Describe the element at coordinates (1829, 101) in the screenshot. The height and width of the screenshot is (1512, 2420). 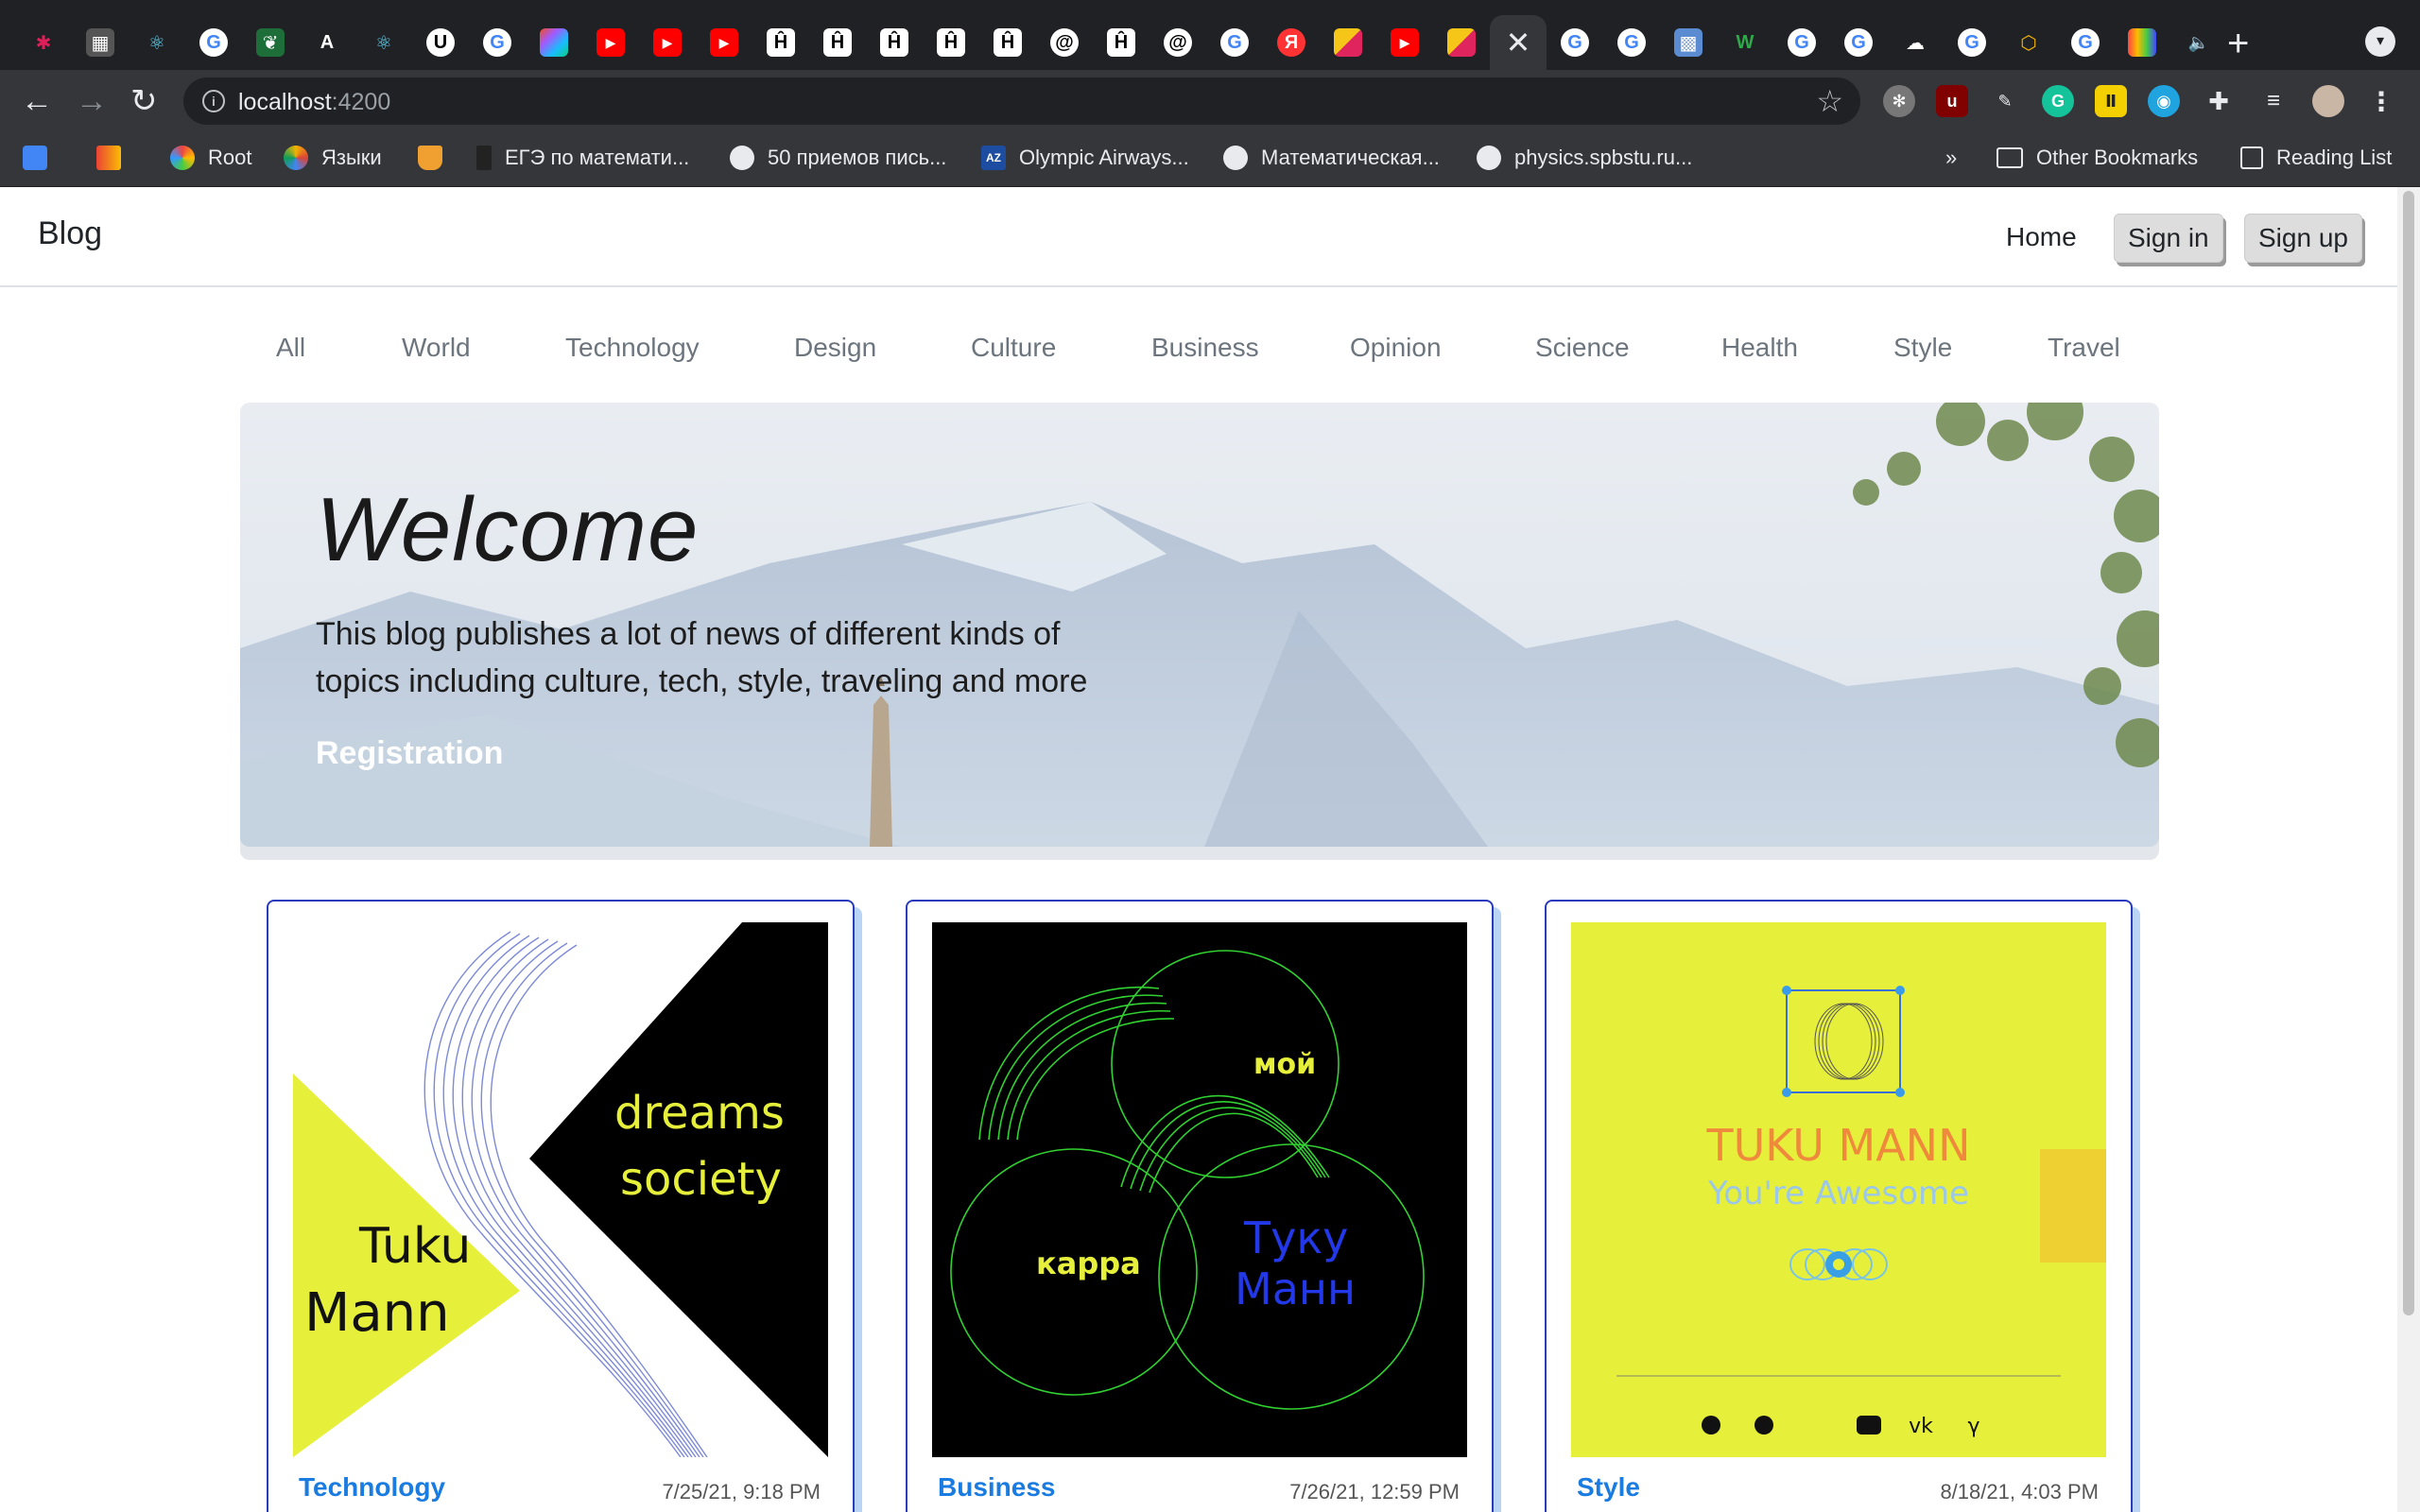
I see `bookmark-star-icon: ☆` at that location.